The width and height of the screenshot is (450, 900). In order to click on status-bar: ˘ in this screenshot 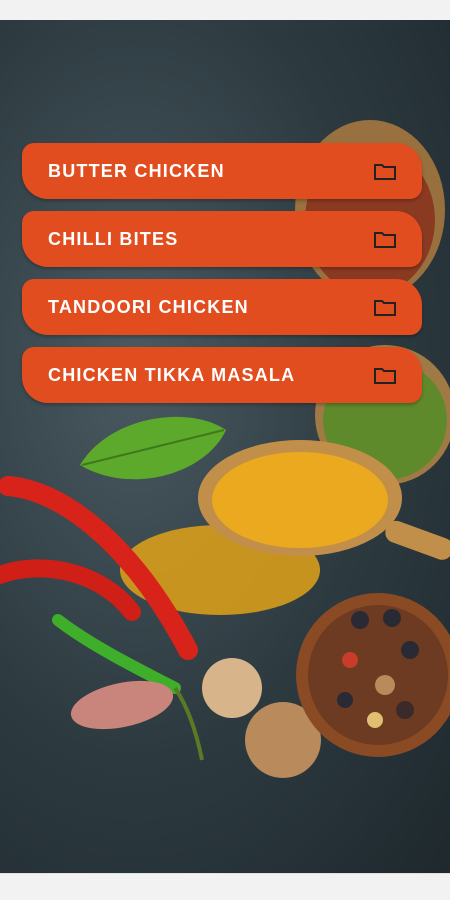, I will do `click(225, 10)`.